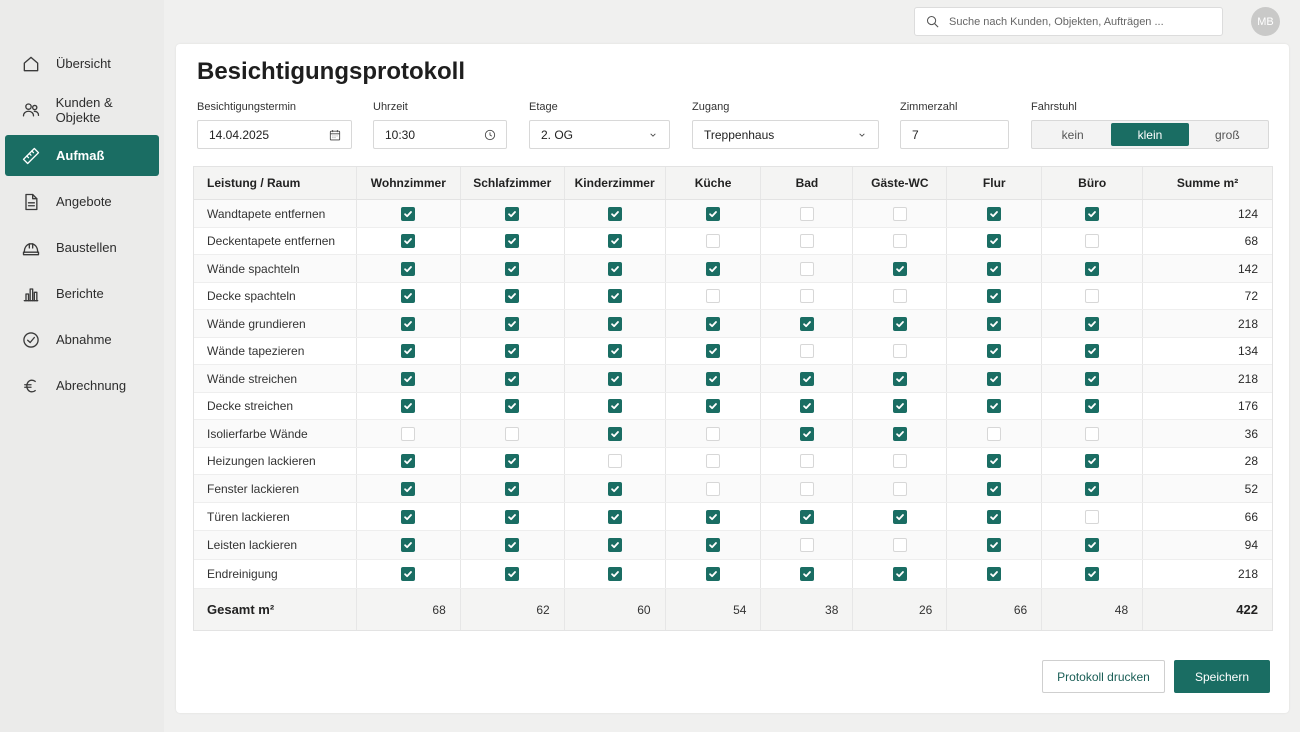 The image size is (1300, 732). What do you see at coordinates (440, 134) in the screenshot?
I see `time-field: 10:30` at bounding box center [440, 134].